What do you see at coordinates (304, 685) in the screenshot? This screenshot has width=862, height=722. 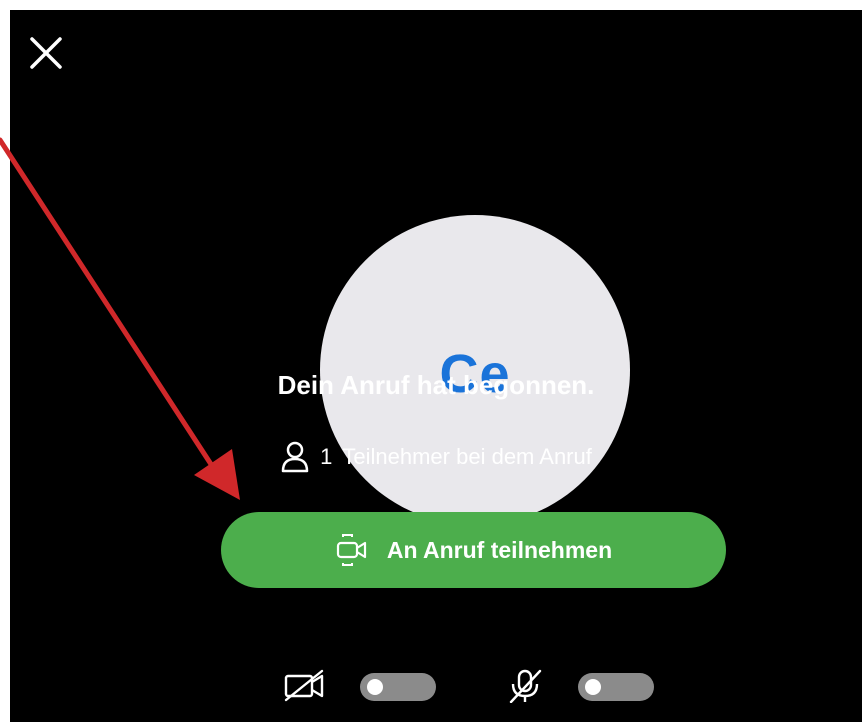 I see `camera-off-icon` at bounding box center [304, 685].